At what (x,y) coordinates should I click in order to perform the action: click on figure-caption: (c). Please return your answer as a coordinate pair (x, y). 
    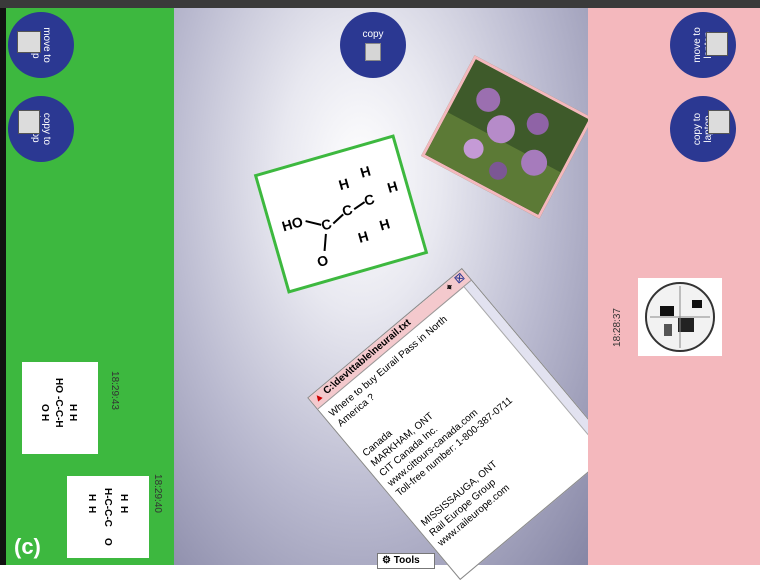
    Looking at the image, I should click on (27, 546).